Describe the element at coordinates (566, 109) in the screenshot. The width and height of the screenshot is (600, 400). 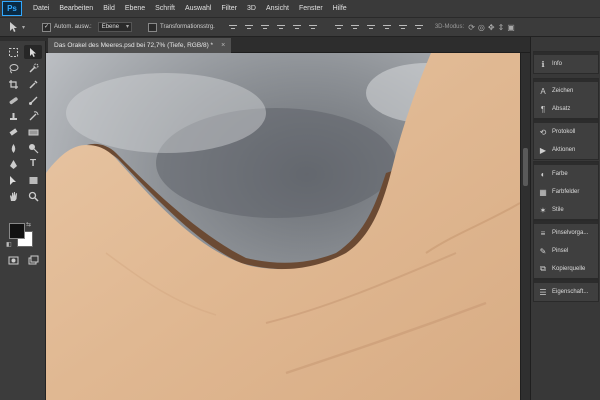
I see `panel-paragraph: ¶ Absatz` at that location.